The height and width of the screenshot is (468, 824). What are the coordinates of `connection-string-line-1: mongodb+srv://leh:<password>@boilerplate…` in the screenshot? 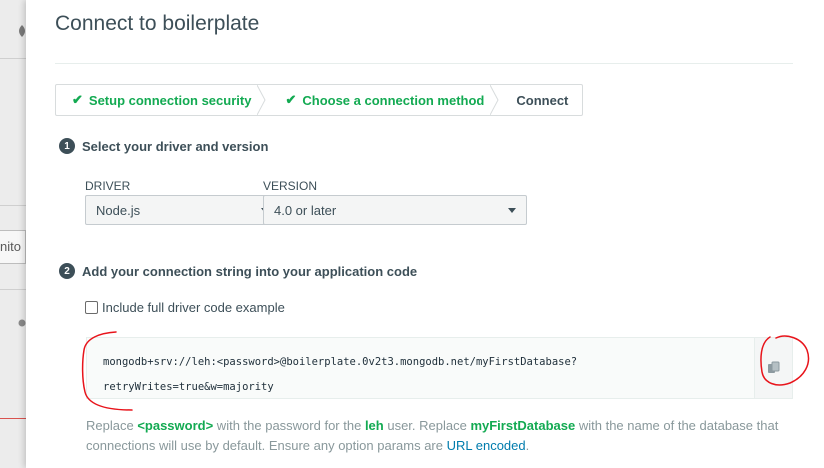 It's located at (340, 362).